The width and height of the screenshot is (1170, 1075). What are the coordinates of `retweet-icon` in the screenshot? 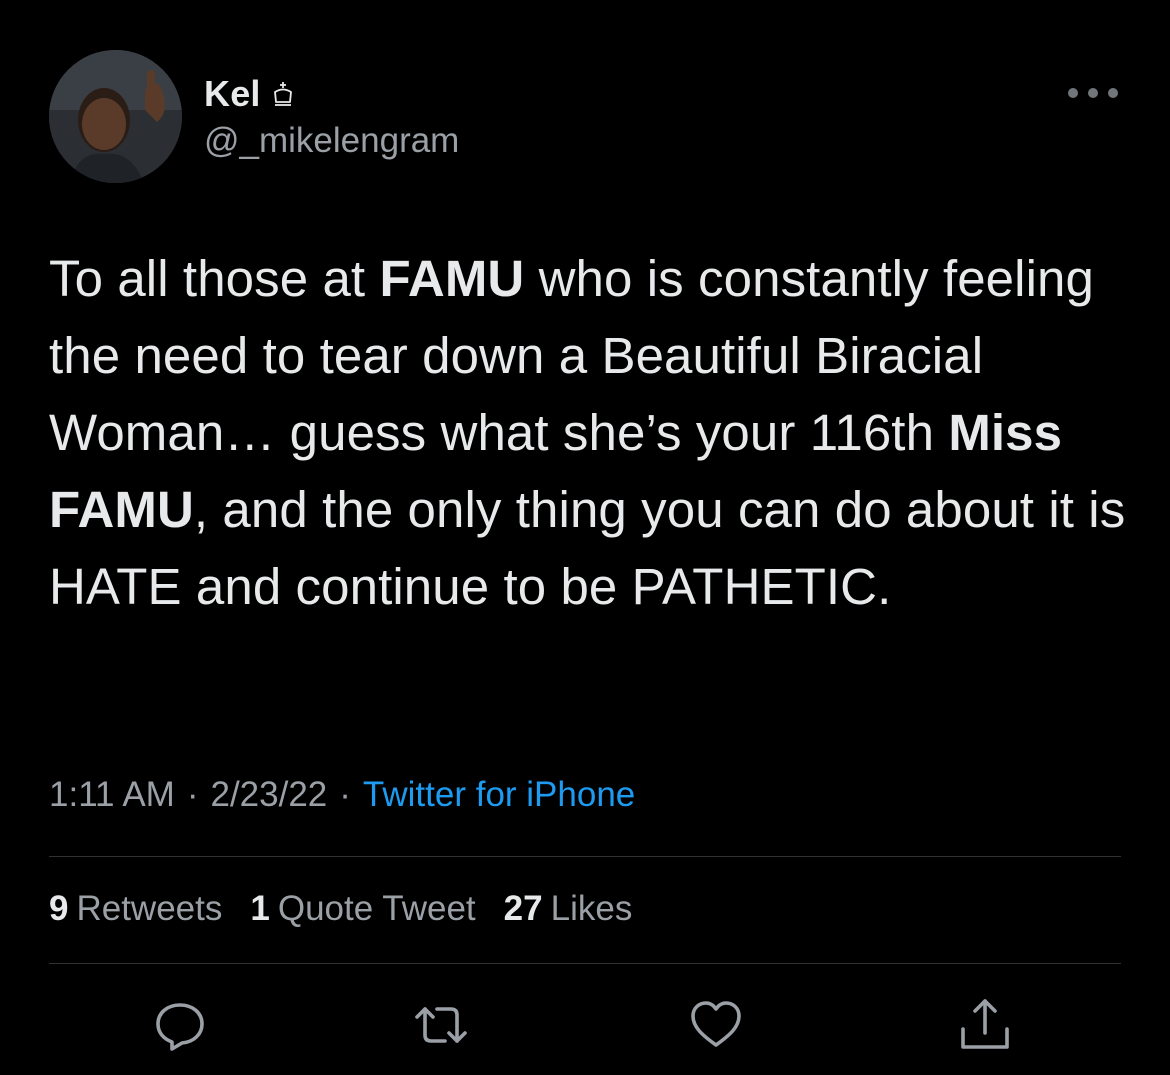 It's located at (441, 1025).